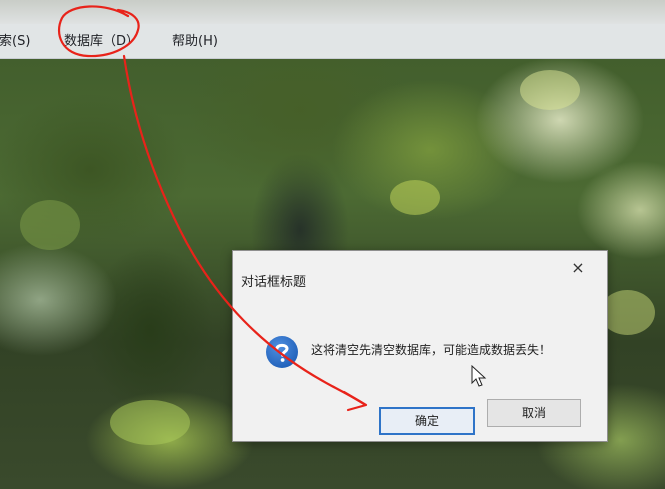  Describe the element at coordinates (15, 39) in the screenshot. I see `menu-search: 搜索(S)` at that location.